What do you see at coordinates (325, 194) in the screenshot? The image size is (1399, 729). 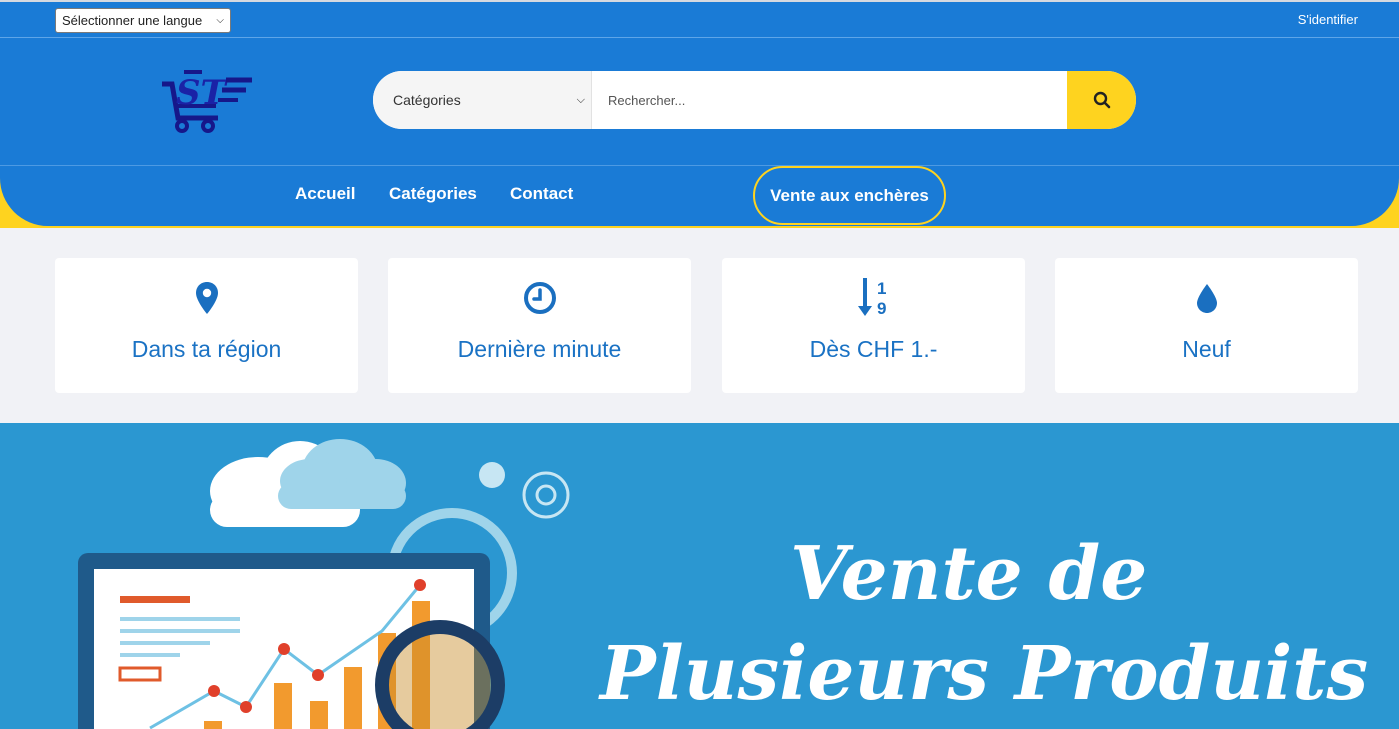 I see `nav-item-accueil: Accueil` at bounding box center [325, 194].